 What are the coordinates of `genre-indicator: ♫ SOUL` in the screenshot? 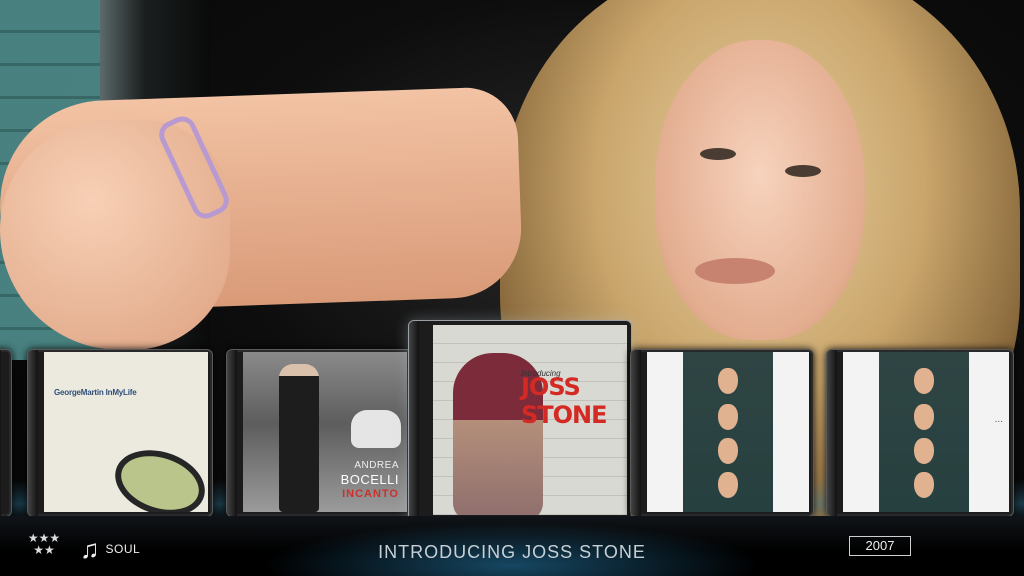 It's located at (110, 549).